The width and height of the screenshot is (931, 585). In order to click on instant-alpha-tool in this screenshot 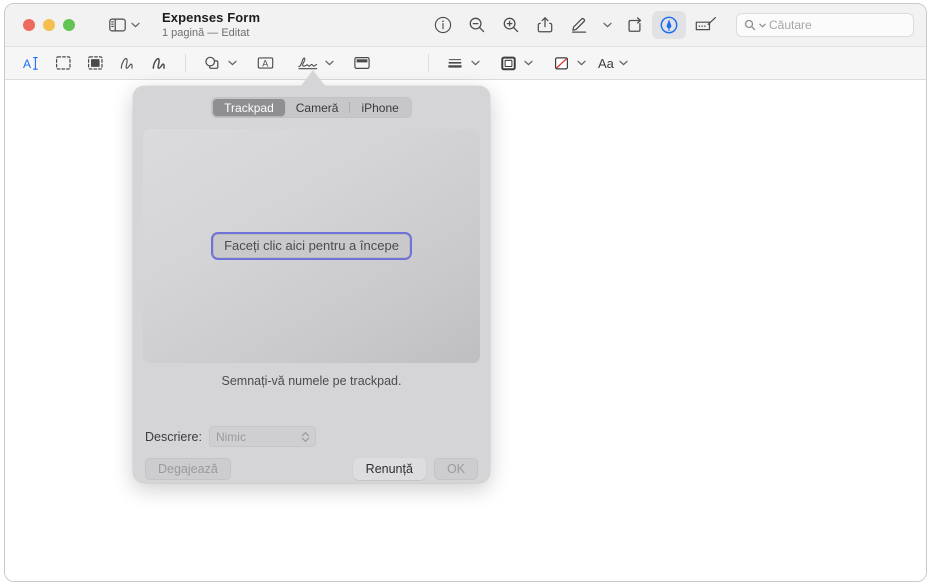, I will do `click(95, 63)`.